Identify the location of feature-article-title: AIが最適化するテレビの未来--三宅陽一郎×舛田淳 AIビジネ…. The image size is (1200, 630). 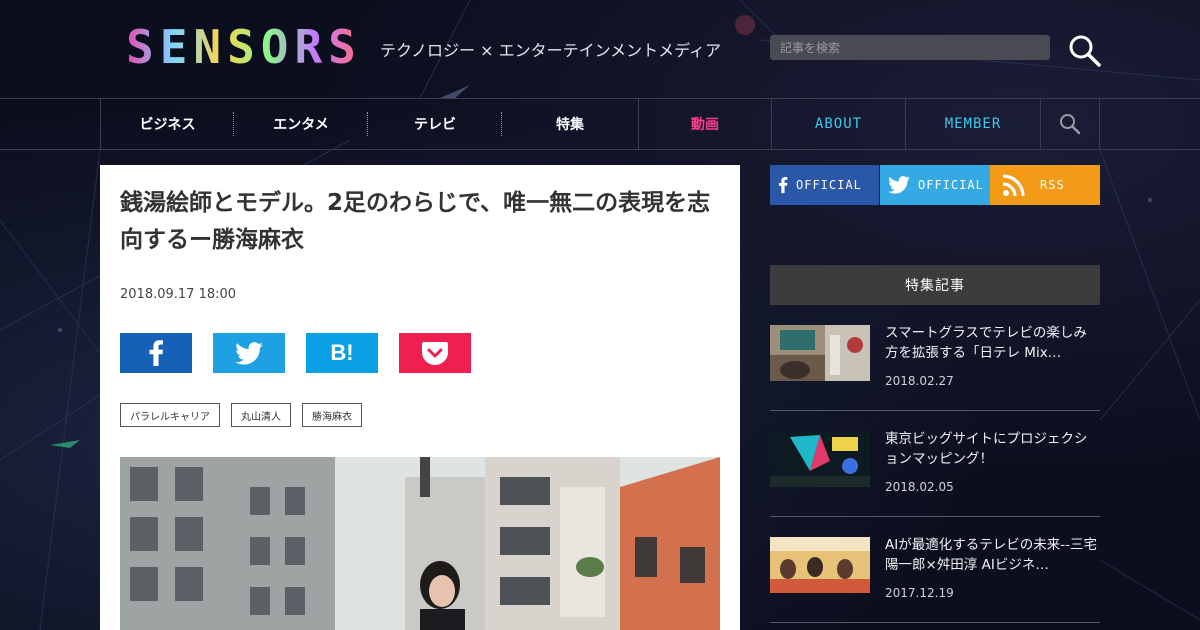
(992, 555).